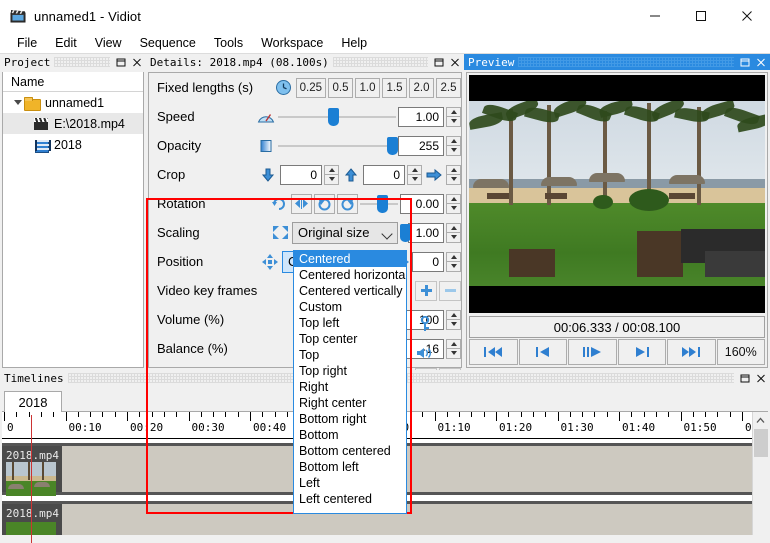 The height and width of the screenshot is (543, 770). What do you see at coordinates (301, 174) in the screenshot?
I see `crop-top-value: 0` at bounding box center [301, 174].